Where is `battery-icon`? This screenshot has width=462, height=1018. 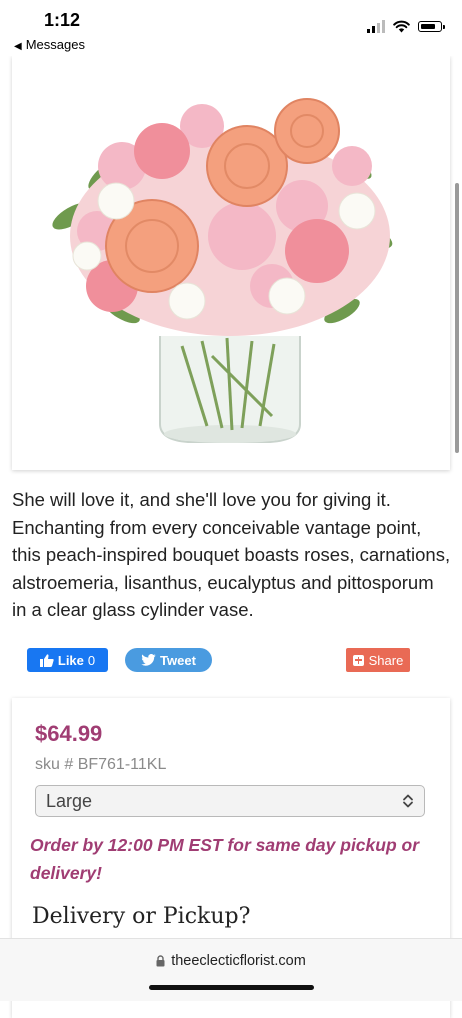
battery-icon is located at coordinates (431, 26).